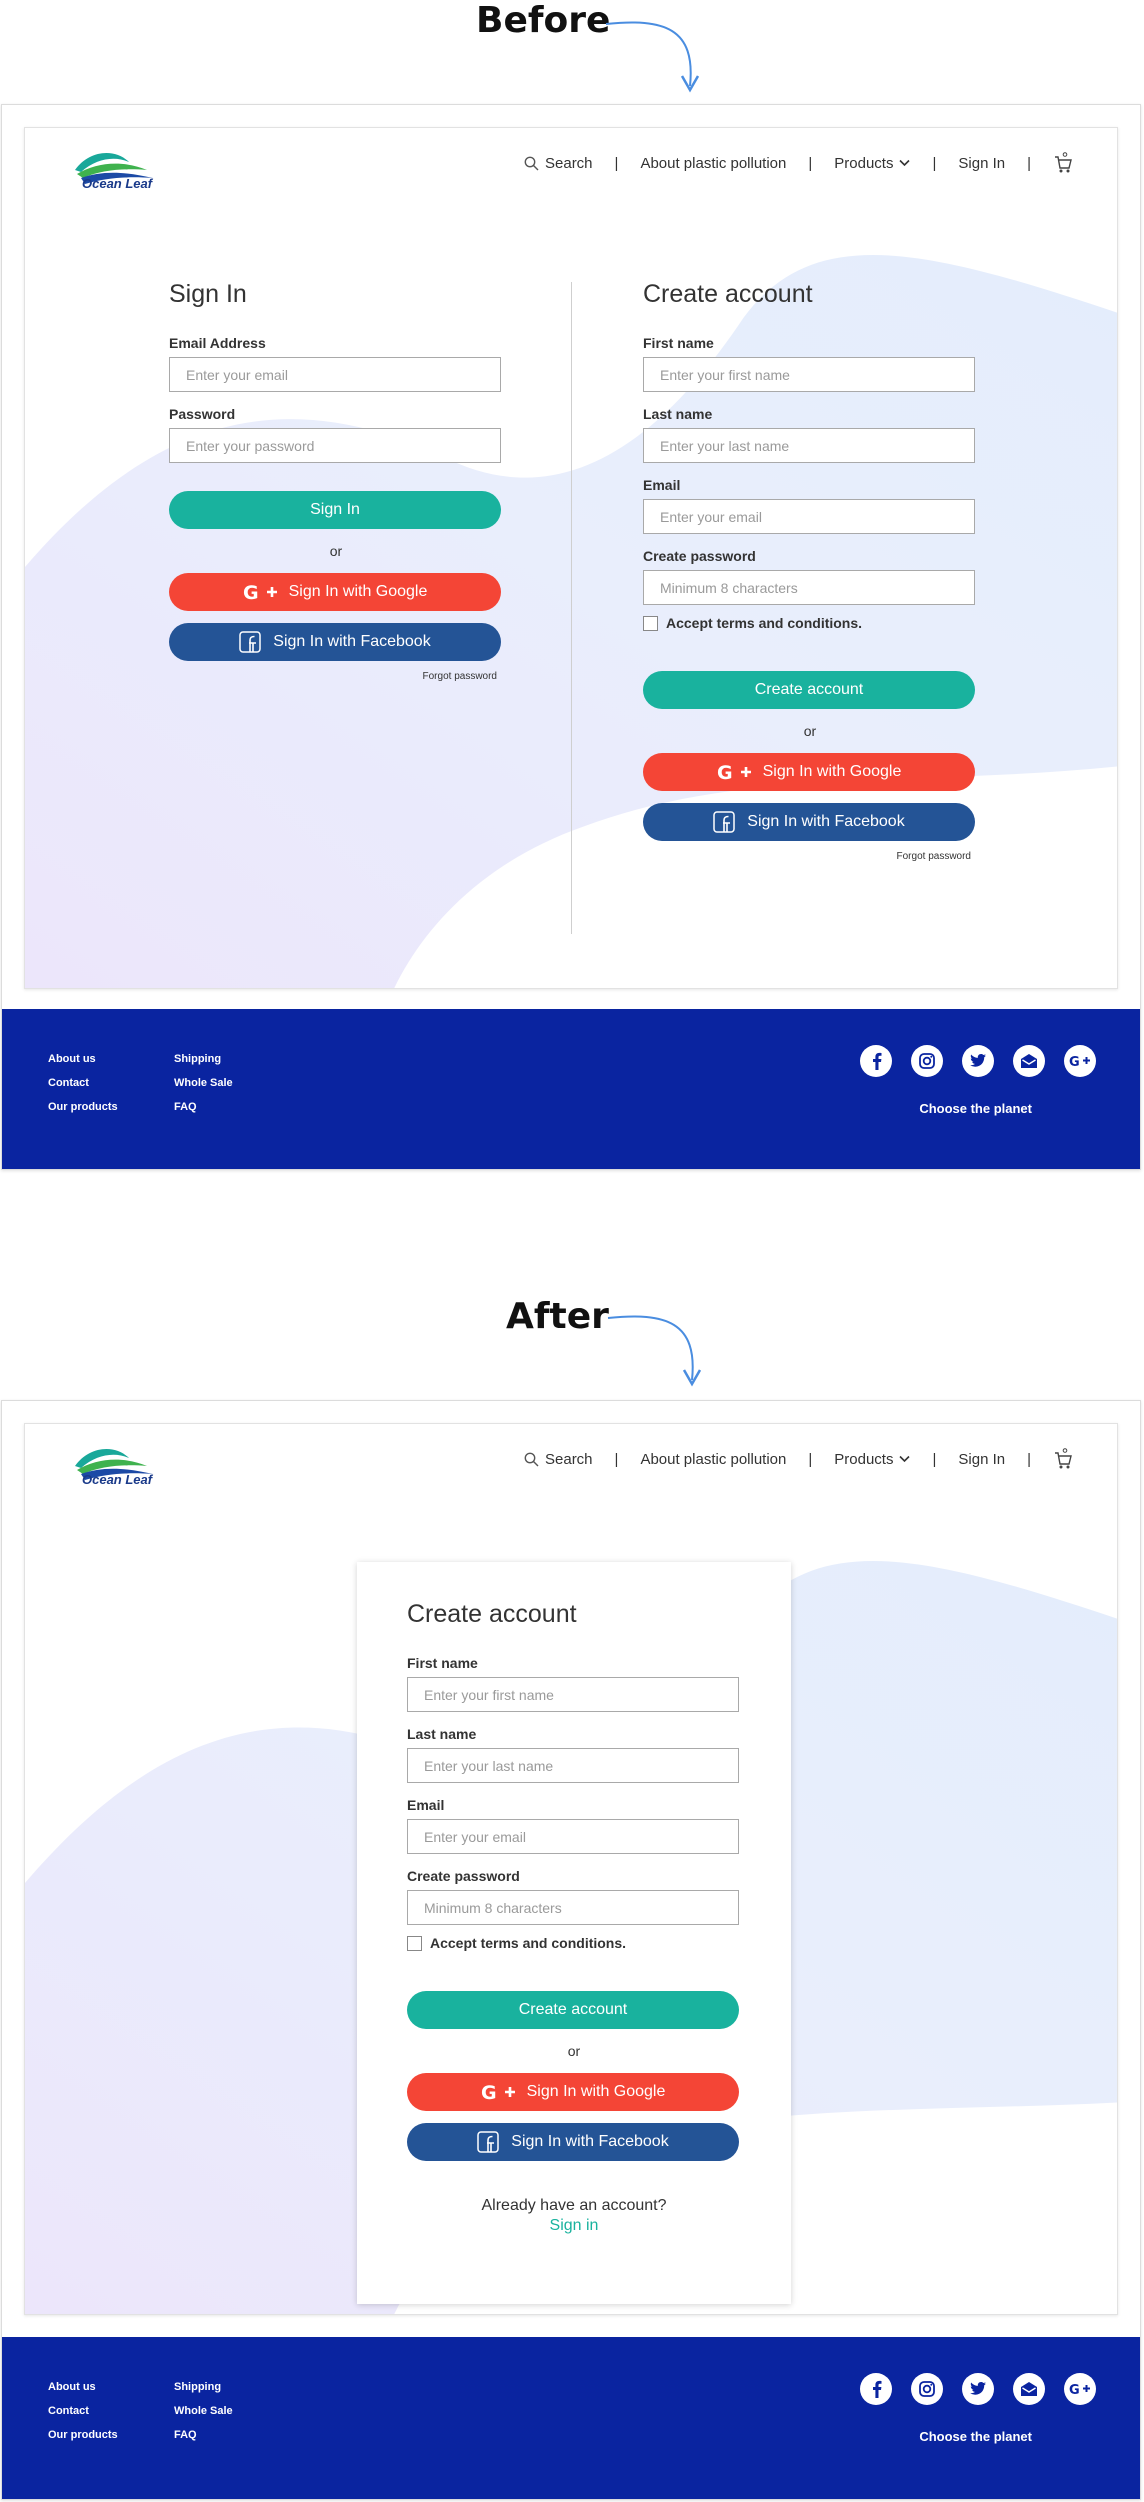  I want to click on create-password-label: Create password, so click(463, 1876).